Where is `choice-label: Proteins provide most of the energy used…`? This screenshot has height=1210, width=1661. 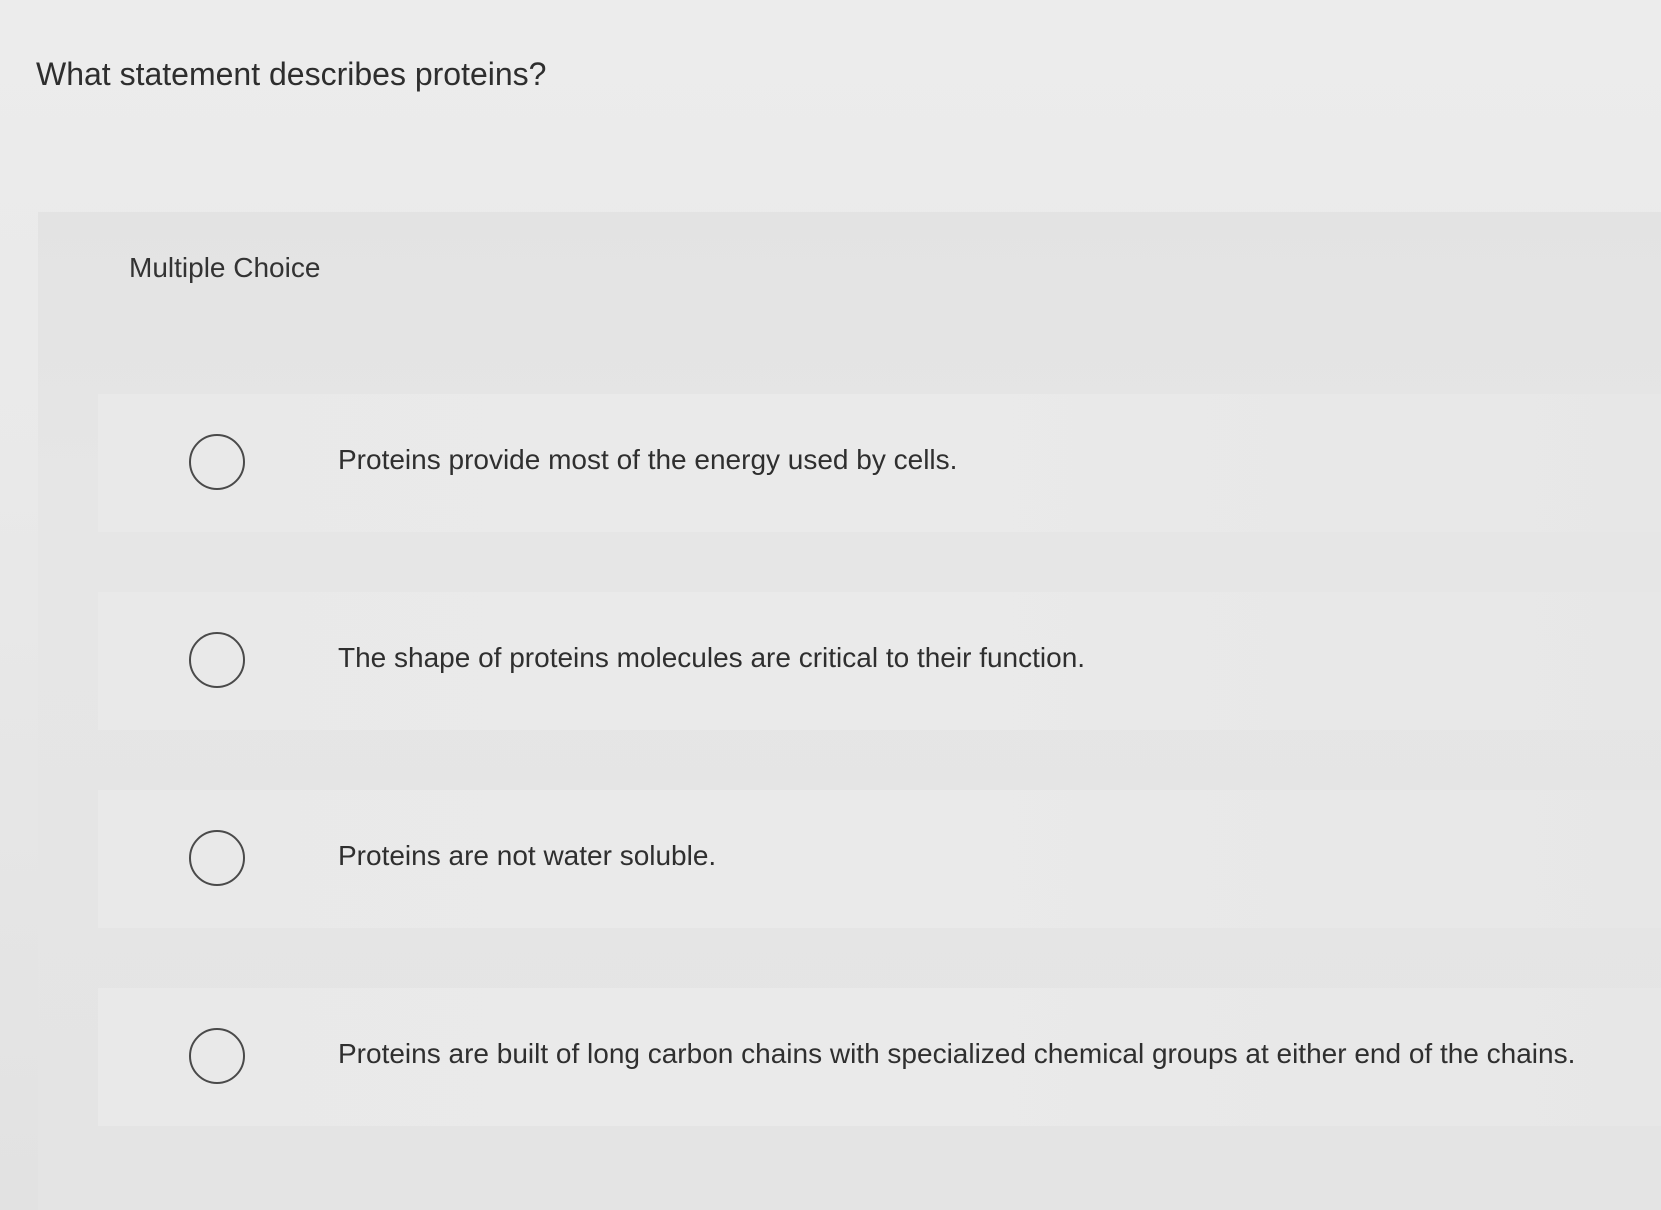 choice-label: Proteins provide most of the energy used… is located at coordinates (647, 460).